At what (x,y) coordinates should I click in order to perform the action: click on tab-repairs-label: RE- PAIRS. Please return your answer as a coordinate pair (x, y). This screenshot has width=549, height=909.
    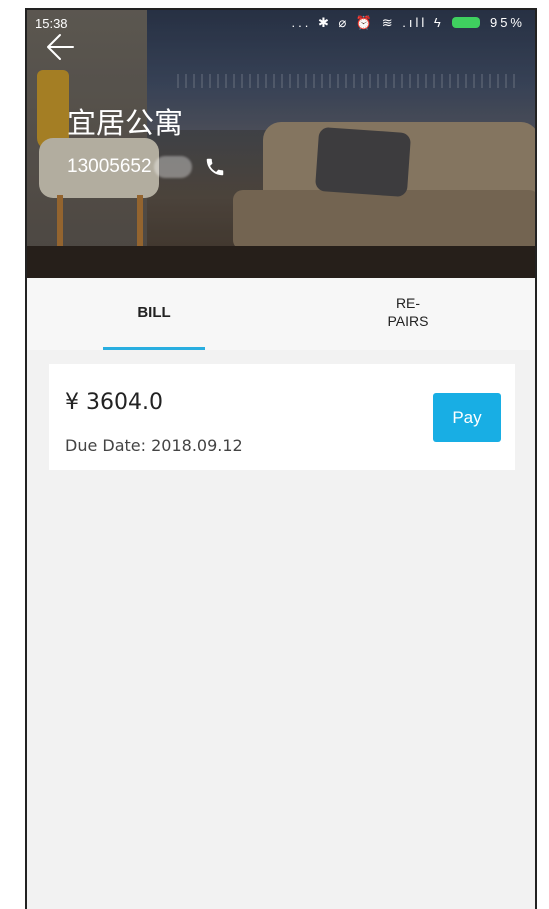
    Looking at the image, I should click on (408, 312).